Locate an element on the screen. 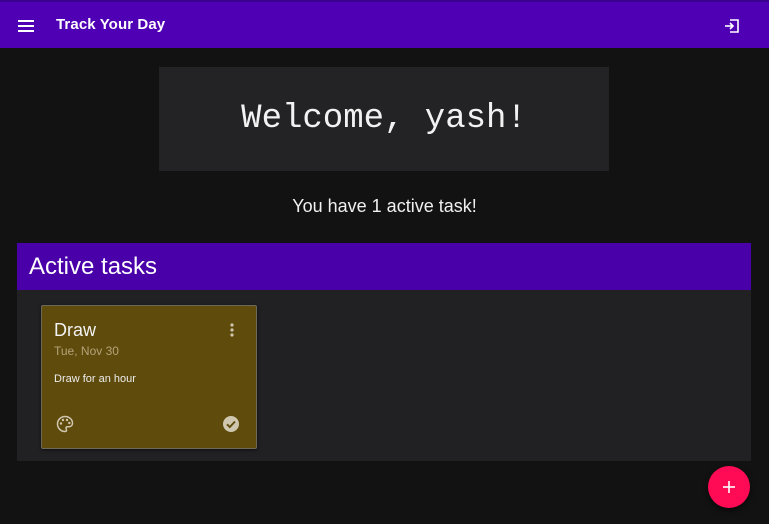 Image resolution: width=769 pixels, height=524 pixels. menu-button is located at coordinates (26, 26).